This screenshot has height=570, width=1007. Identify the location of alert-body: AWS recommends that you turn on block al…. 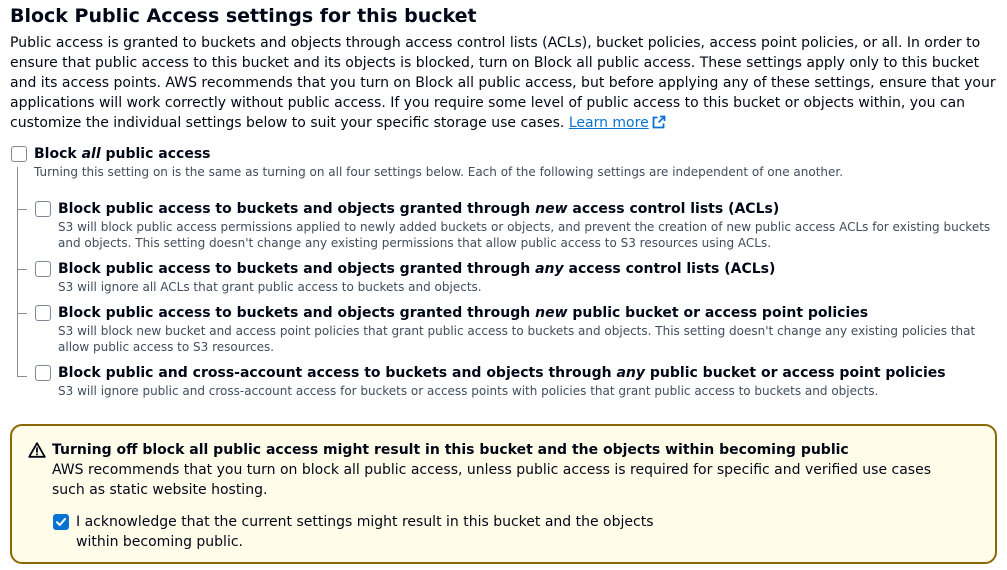
(491, 480).